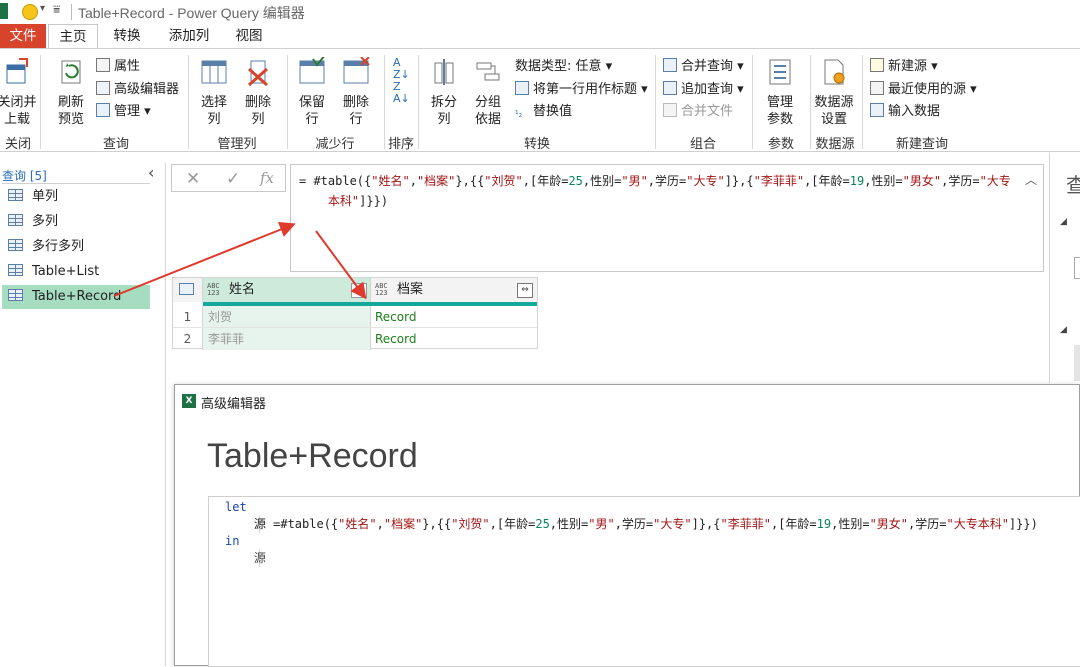 The height and width of the screenshot is (667, 1080). What do you see at coordinates (703, 67) in the screenshot?
I see `merge-queries-button: 合并查询 ▾` at bounding box center [703, 67].